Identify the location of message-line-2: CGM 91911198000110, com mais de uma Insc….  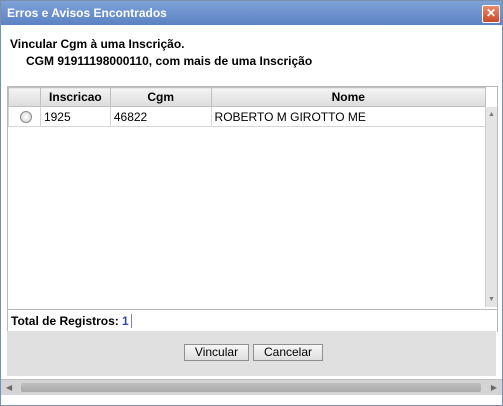
(169, 61).